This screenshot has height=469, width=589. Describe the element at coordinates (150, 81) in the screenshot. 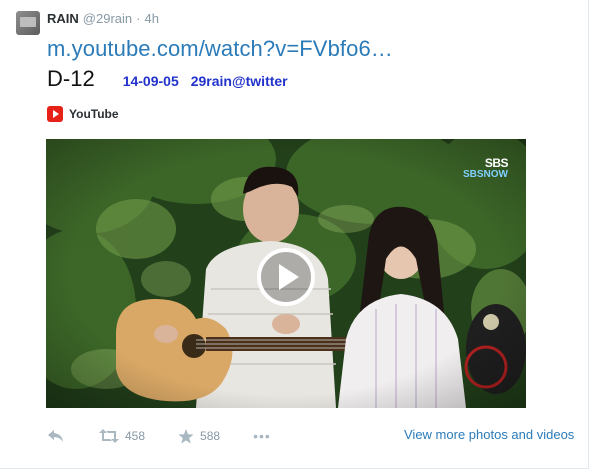

I see `date-text: 14-09-05` at that location.